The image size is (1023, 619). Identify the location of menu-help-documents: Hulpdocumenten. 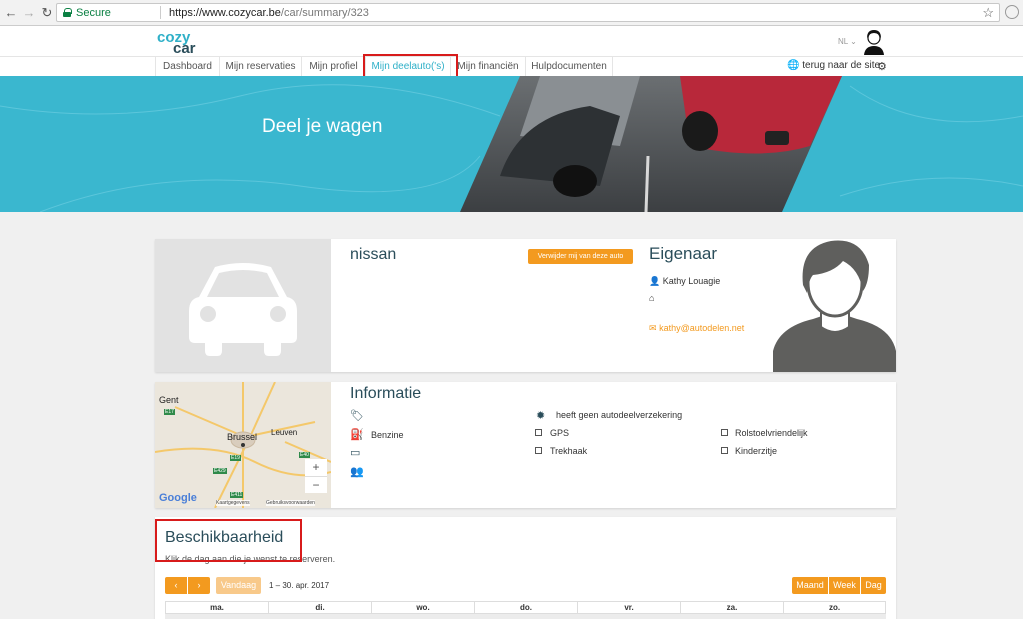
(569, 66).